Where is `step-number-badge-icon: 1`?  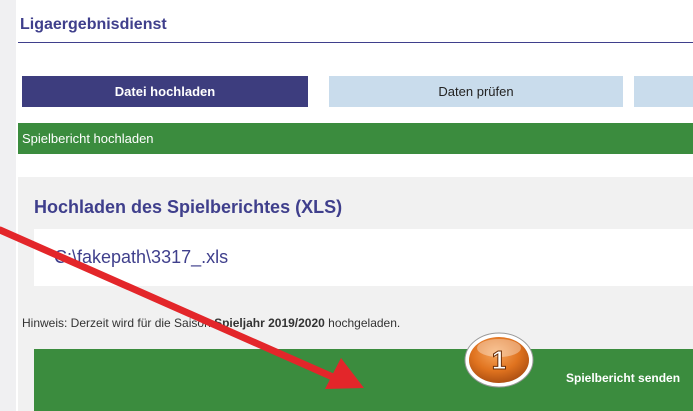
step-number-badge-icon: 1 is located at coordinates (499, 360).